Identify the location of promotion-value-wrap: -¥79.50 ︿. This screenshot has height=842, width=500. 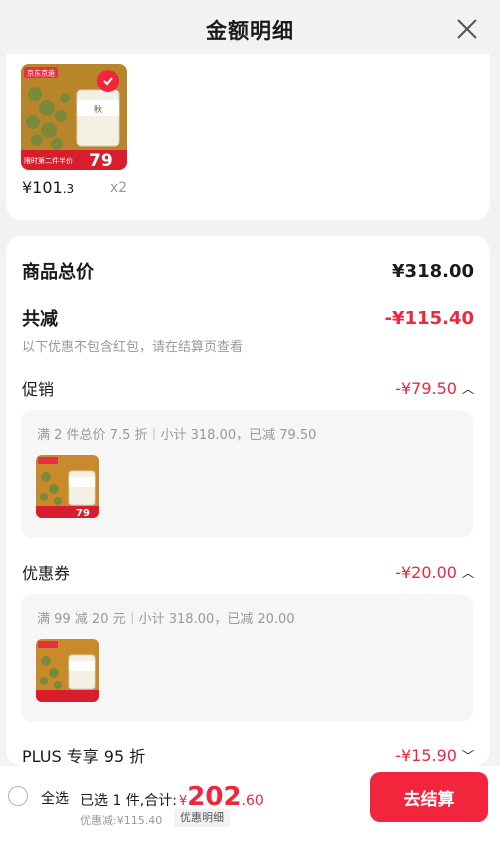
(434, 388).